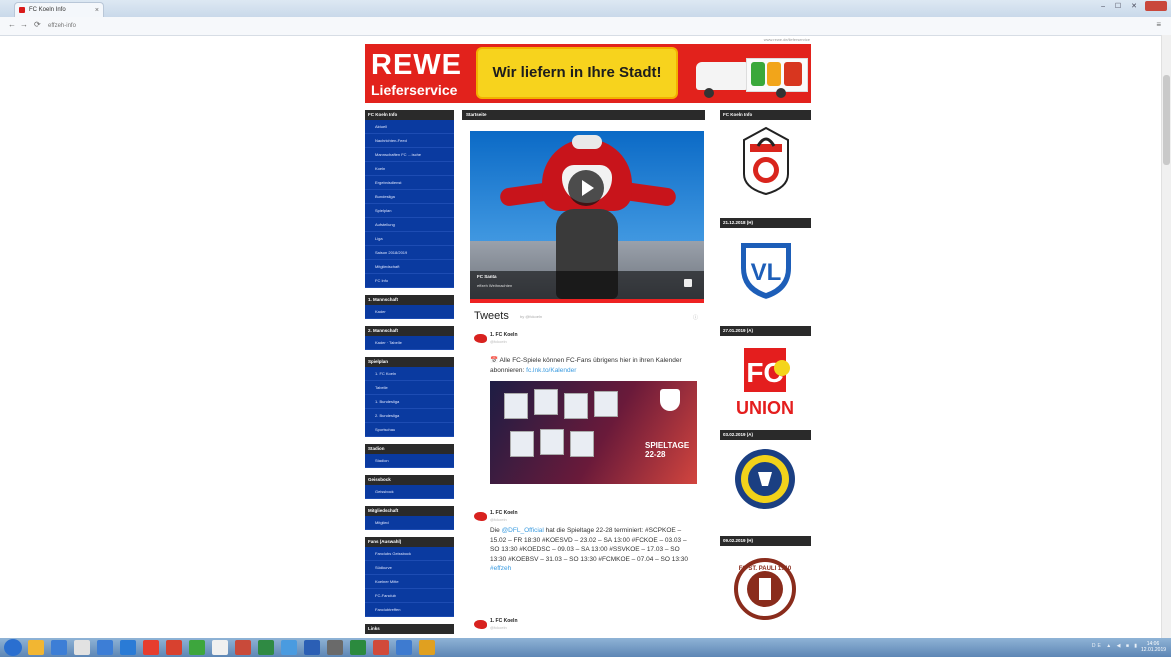 The width and height of the screenshot is (1171, 657). I want to click on vfl-bochum-crest: VL, so click(766, 271).